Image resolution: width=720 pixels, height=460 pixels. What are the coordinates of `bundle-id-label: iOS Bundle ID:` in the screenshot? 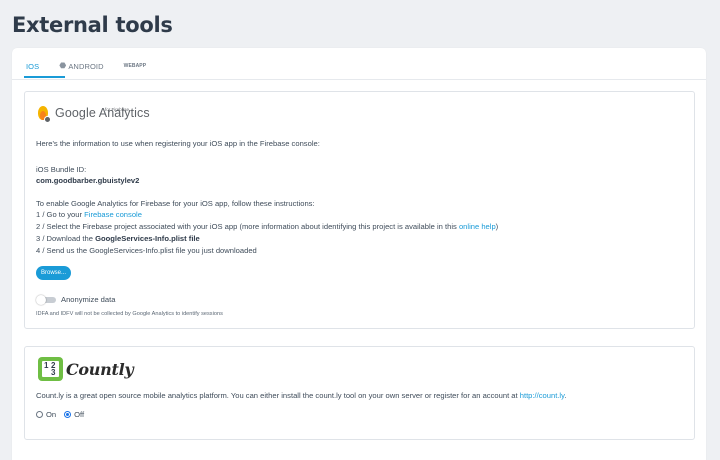 It's located at (61, 169).